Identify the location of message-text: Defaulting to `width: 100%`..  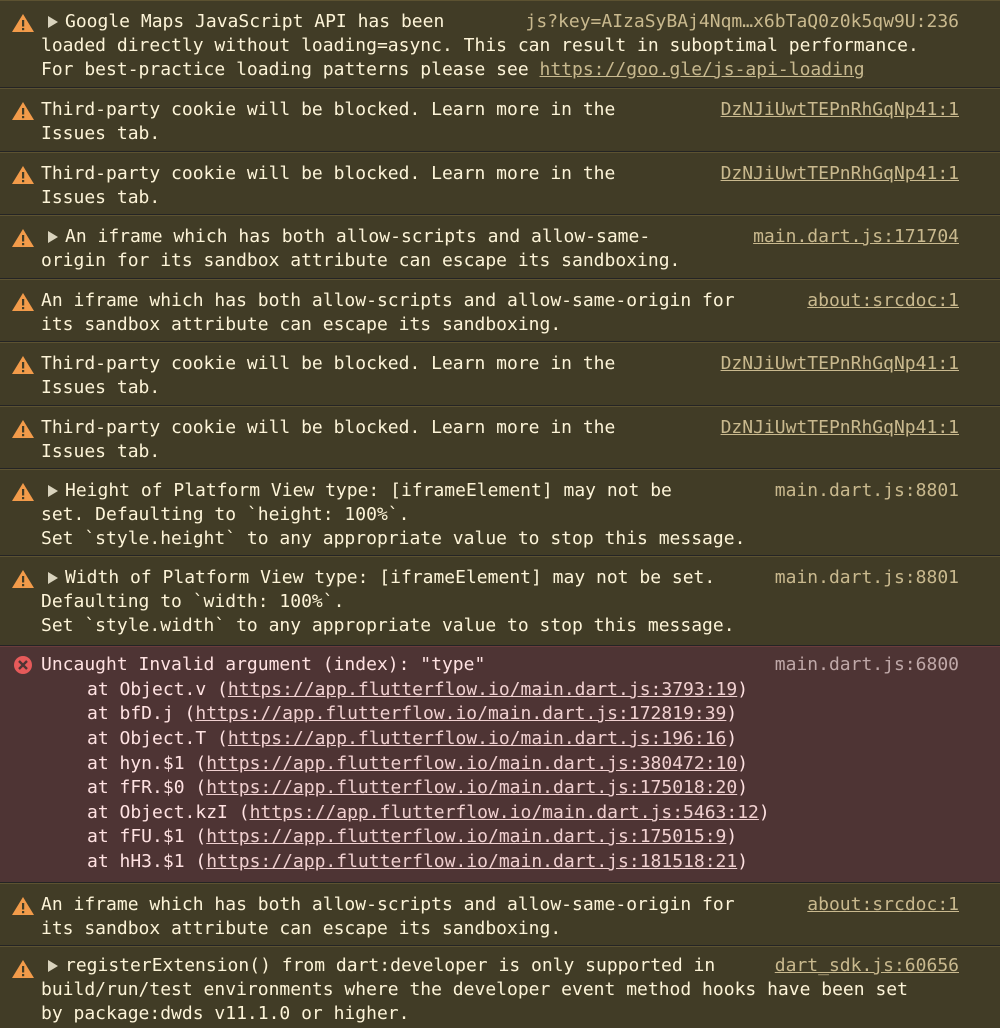
(193, 601).